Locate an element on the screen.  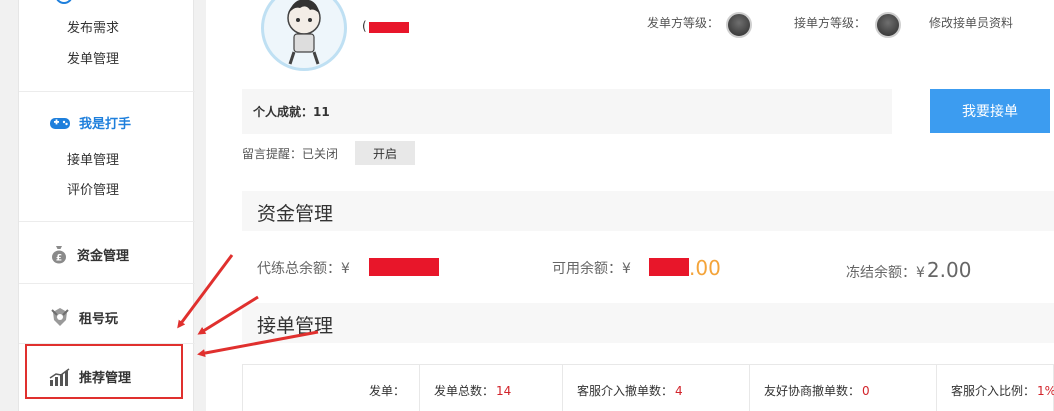
stat-label: 发单总数： is located at coordinates (464, 391).